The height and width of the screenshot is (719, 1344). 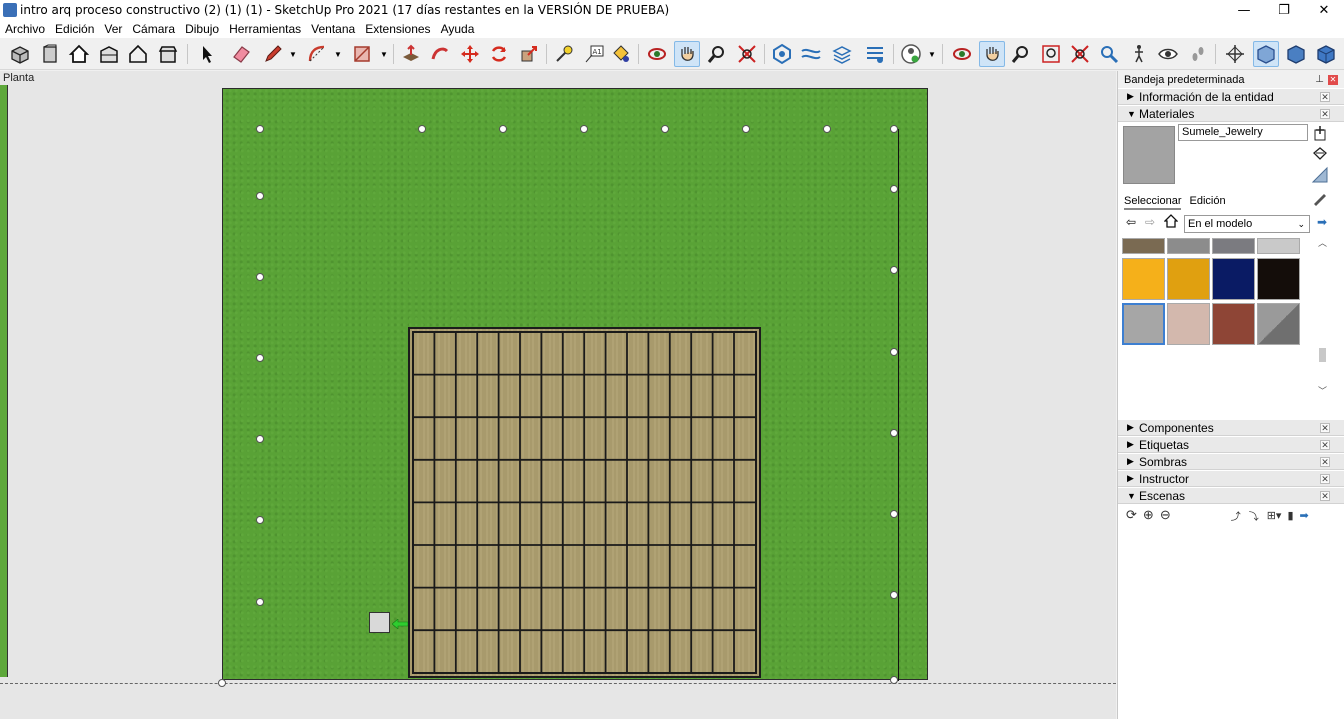 I want to click on zoom-extents-icon, so click(x=747, y=54).